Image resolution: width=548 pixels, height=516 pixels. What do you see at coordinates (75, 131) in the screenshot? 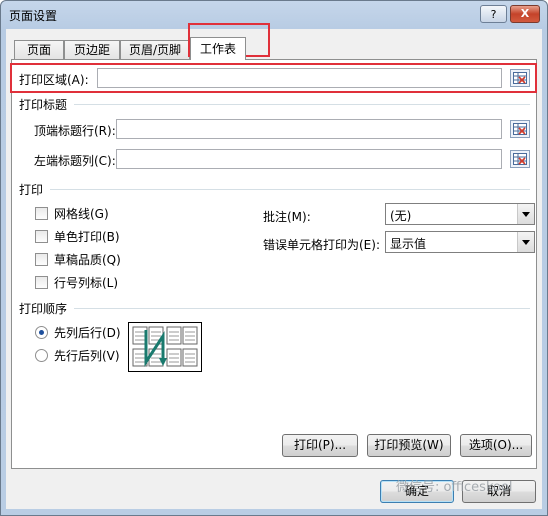
I see `top-rows-label: 顶端标题行(R):` at bounding box center [75, 131].